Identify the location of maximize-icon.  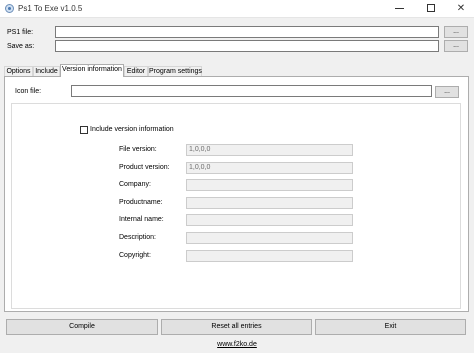
(431, 9).